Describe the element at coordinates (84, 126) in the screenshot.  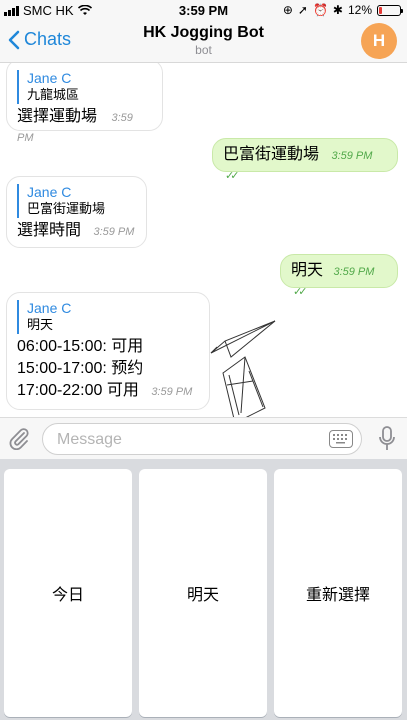
I see `message-body: 選擇運動場 3:59 PM` at that location.